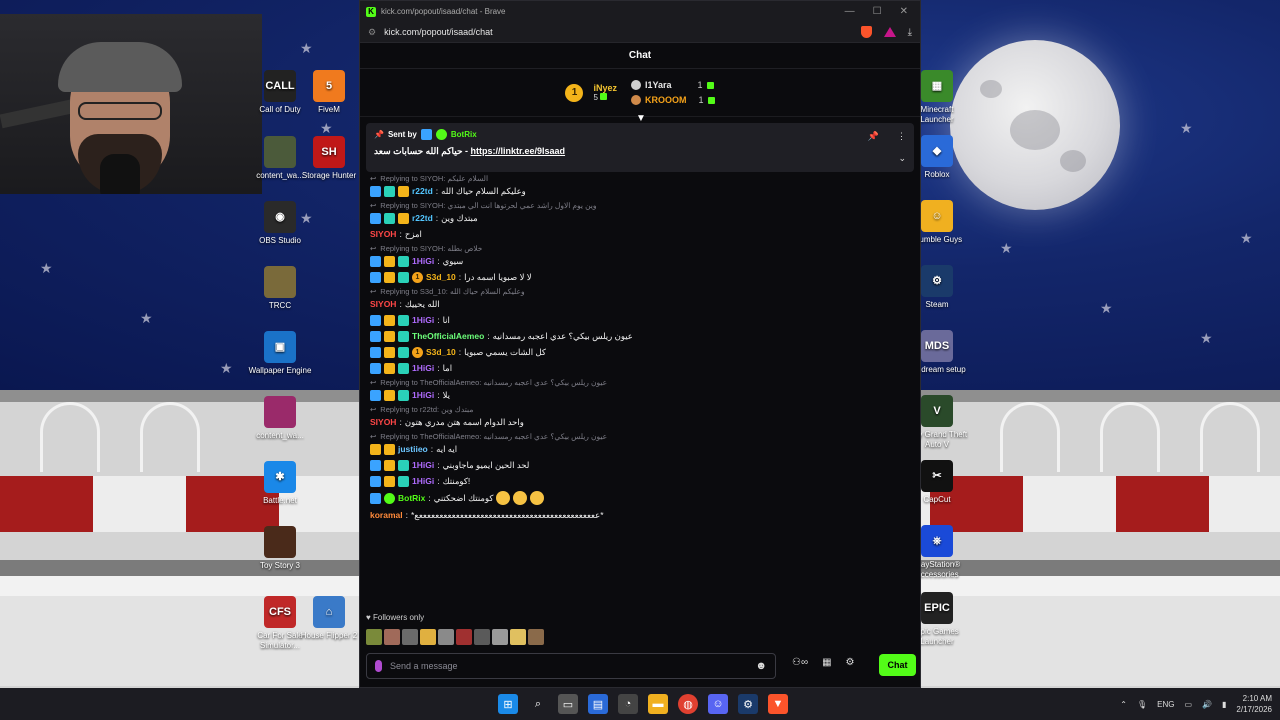  What do you see at coordinates (1165, 704) in the screenshot?
I see `language-indicator: ENG` at bounding box center [1165, 704].